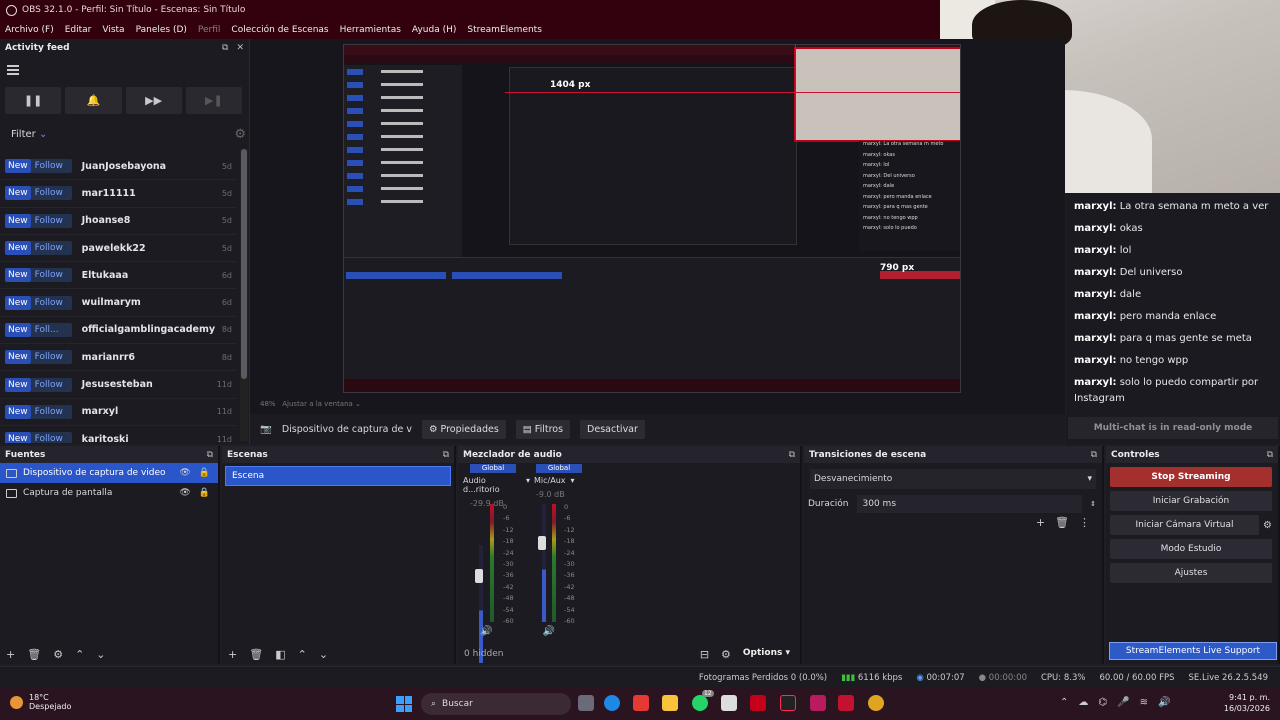 The image size is (1280, 720). Describe the element at coordinates (1193, 651) in the screenshot. I see `streamelements-support-button: StreamElements Live Support` at that location.